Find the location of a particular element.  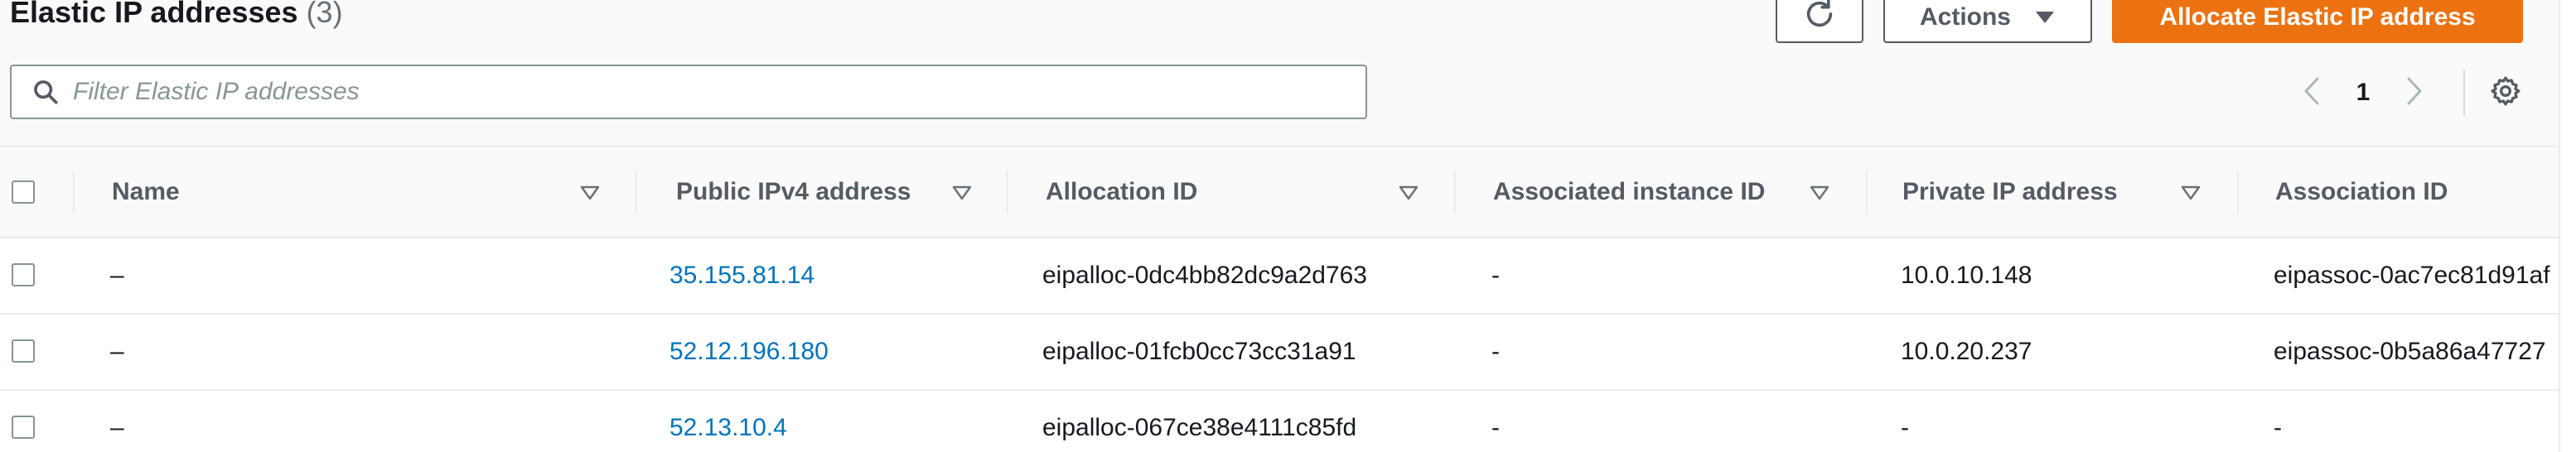

refresh-icon is located at coordinates (1819, 18).